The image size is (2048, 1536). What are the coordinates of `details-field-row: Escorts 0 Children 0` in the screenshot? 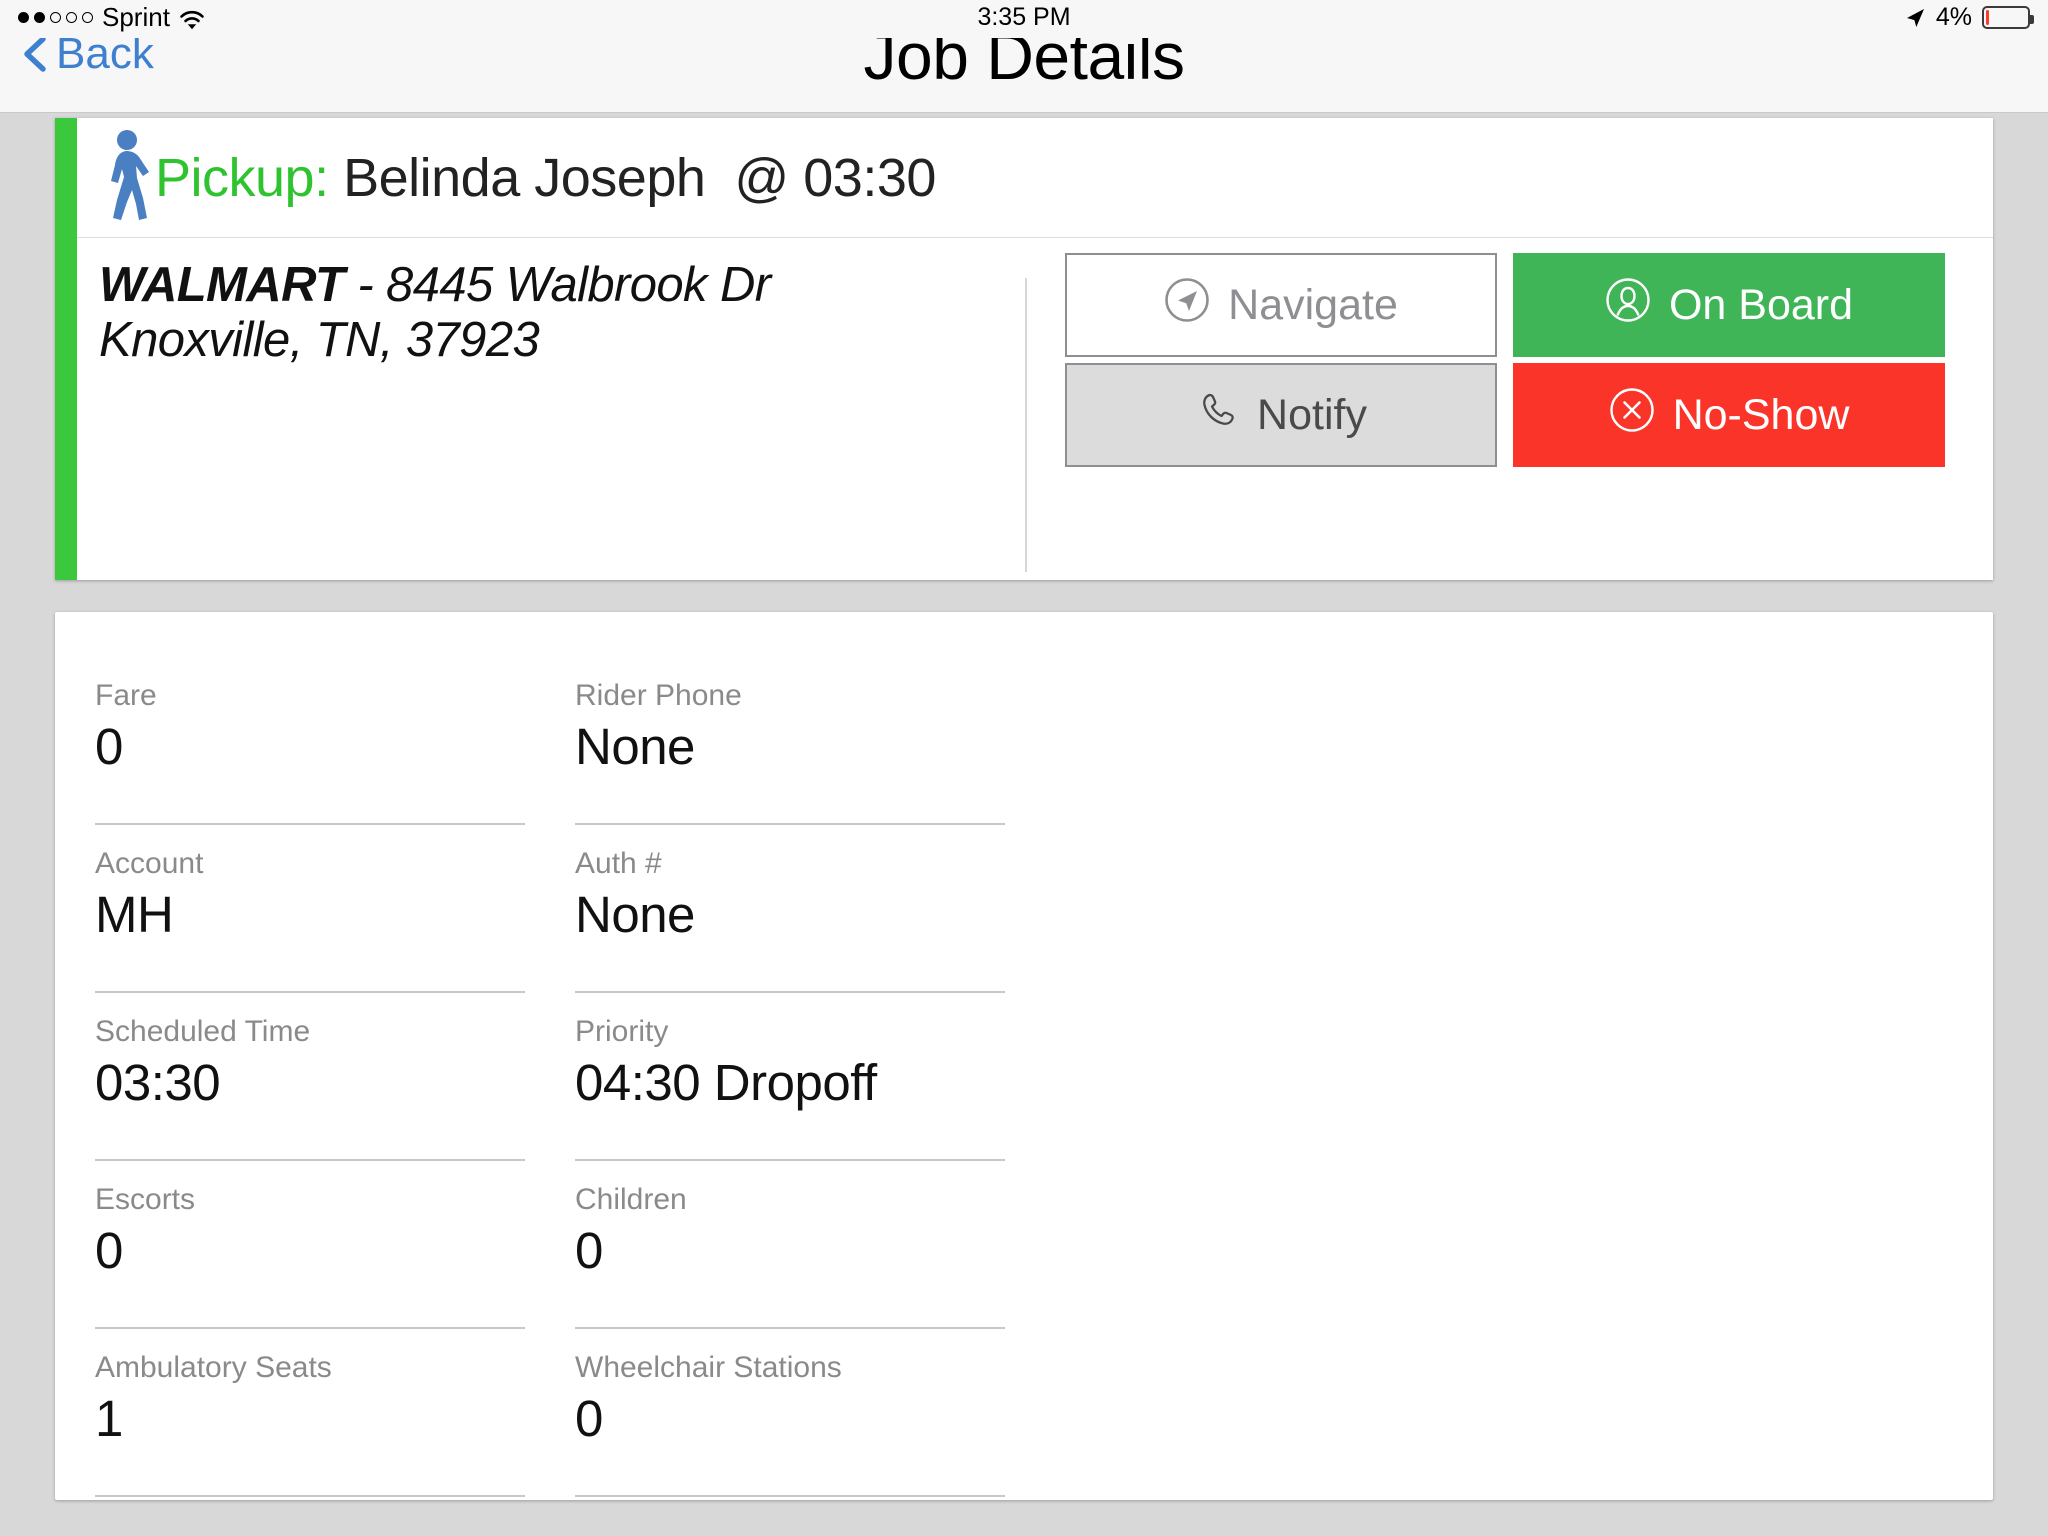 It's located at (575, 1245).